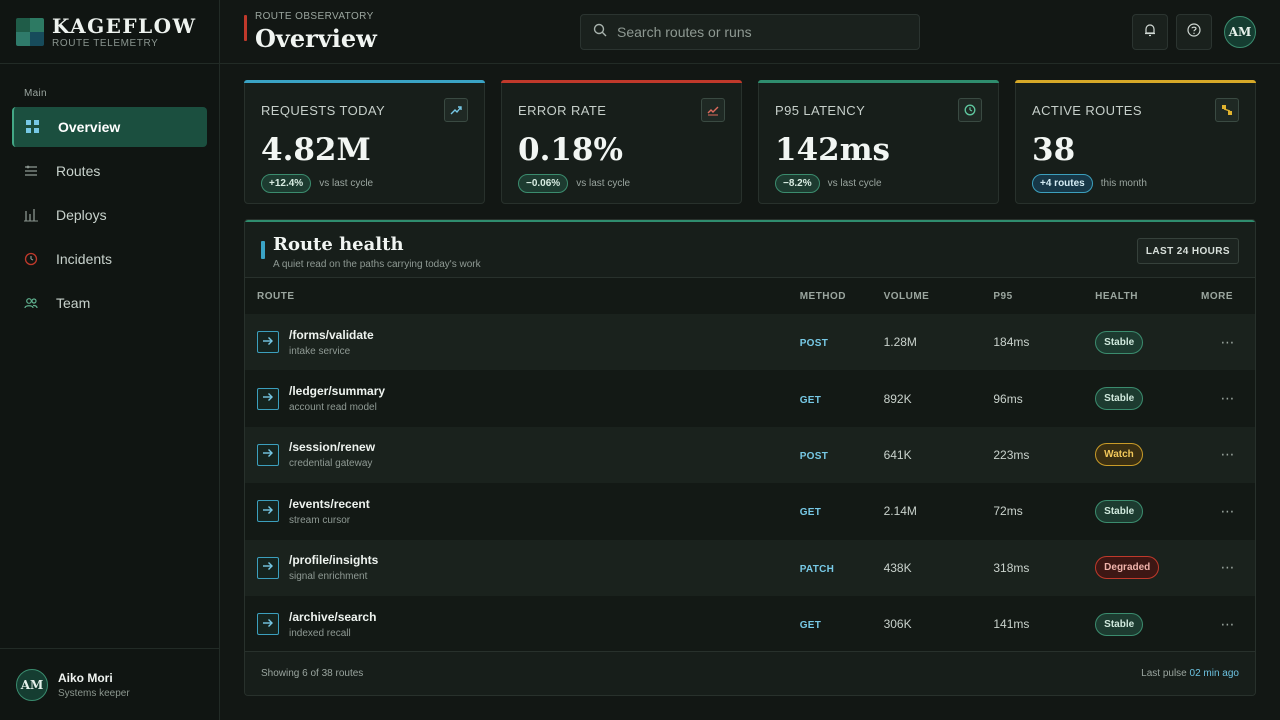 This screenshot has height=720, width=1280. Describe the element at coordinates (78, 171) in the screenshot. I see `sidebar-item-label: Routes` at that location.